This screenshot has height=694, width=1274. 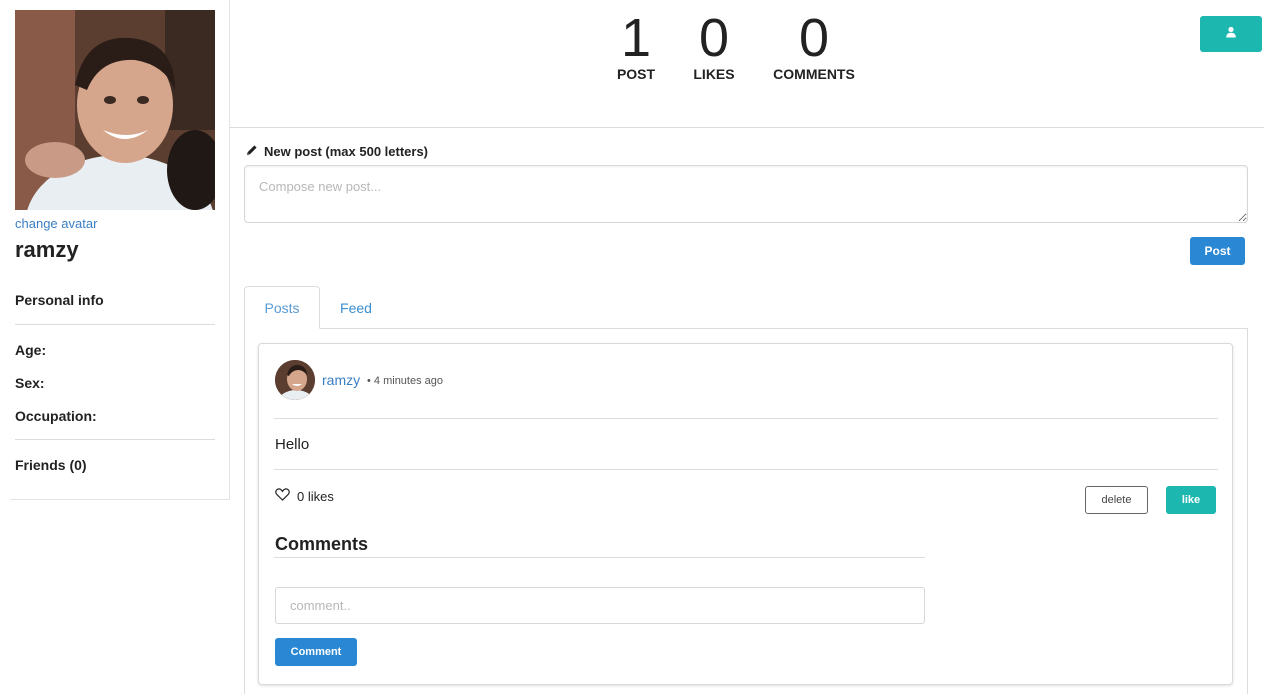 I want to click on user-icon, so click(x=1231, y=34).